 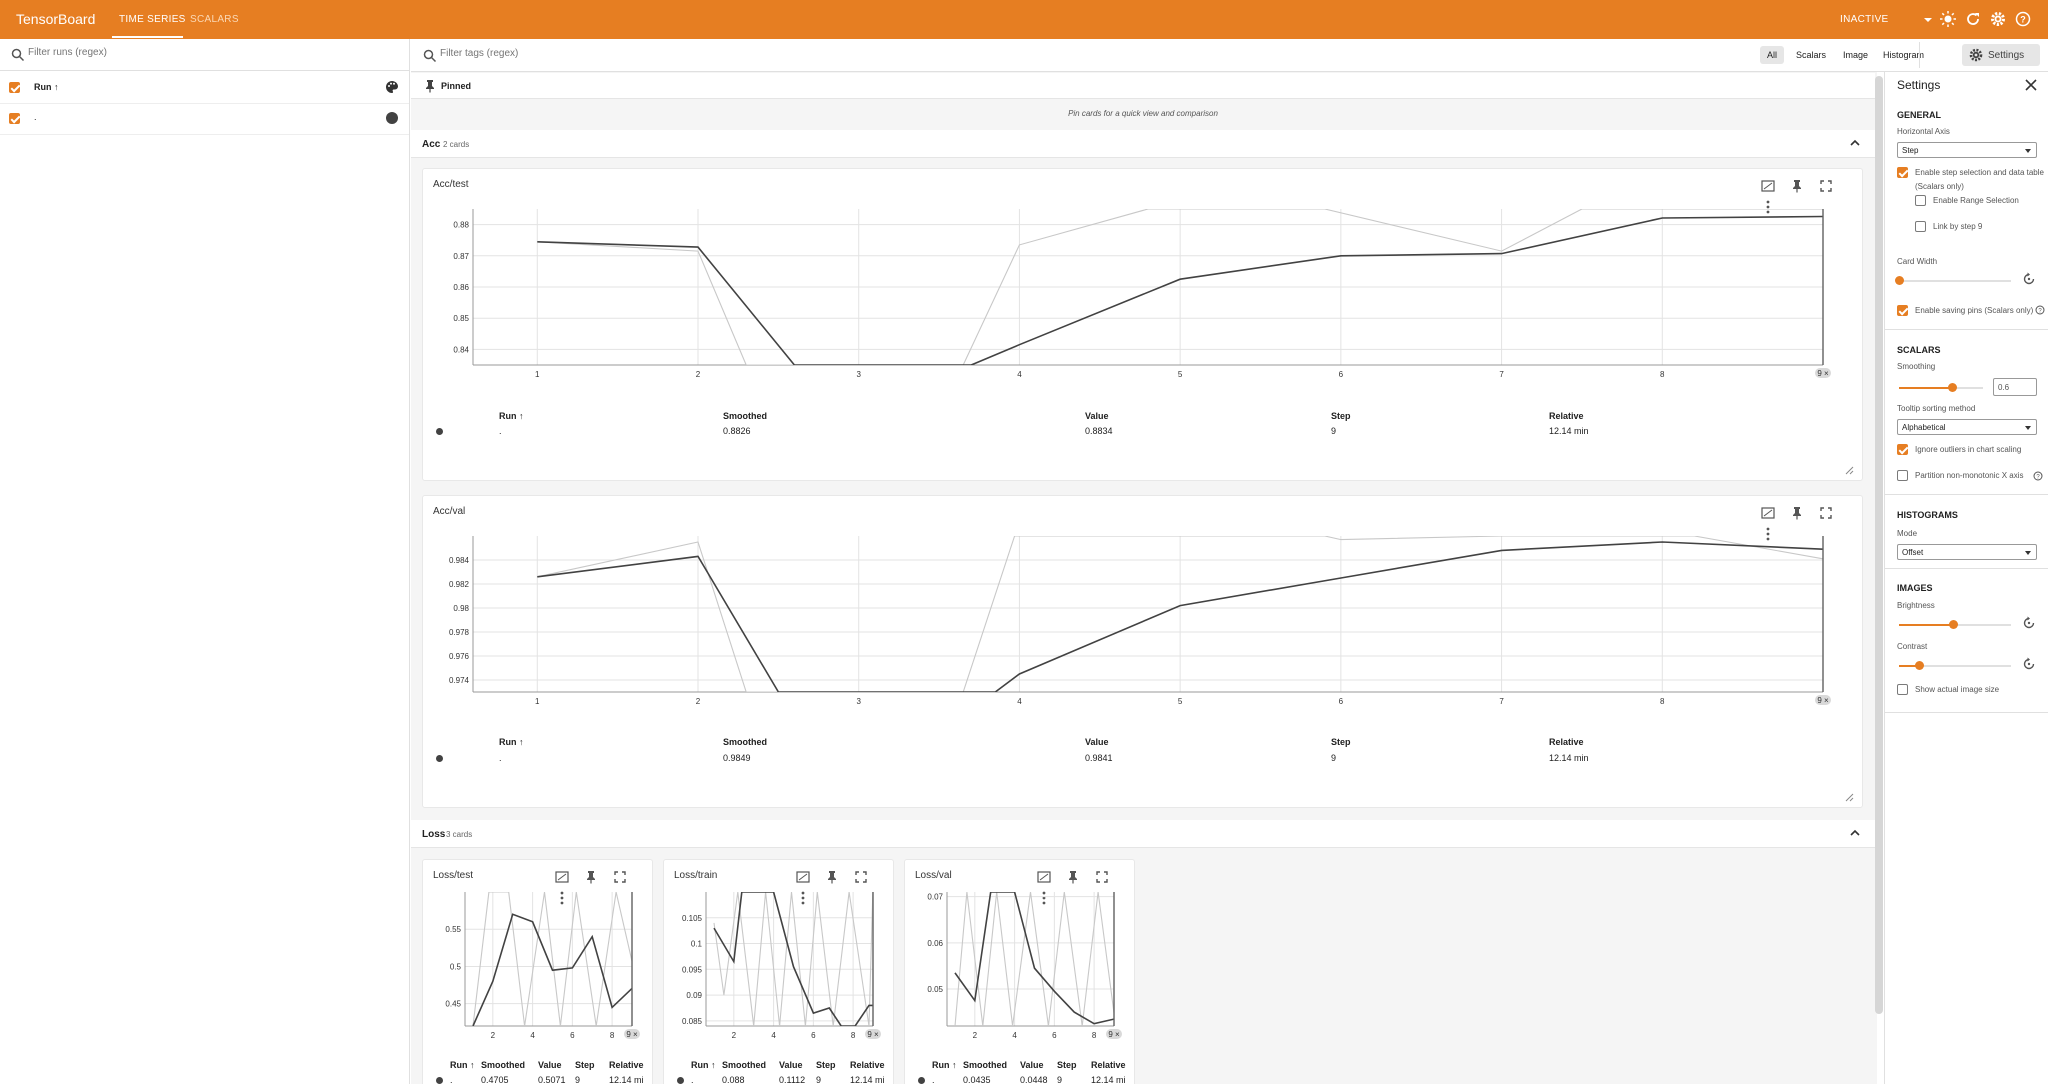 What do you see at coordinates (1967, 150) in the screenshot?
I see `horizontal-axis-select: Step` at bounding box center [1967, 150].